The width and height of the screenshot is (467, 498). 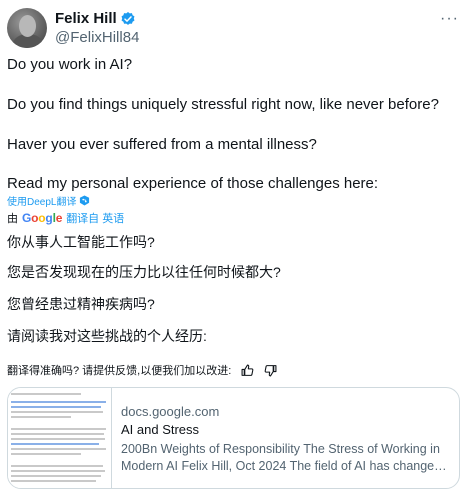 I want to click on translated-from-label: 翻译自 英语, so click(x=95, y=218).